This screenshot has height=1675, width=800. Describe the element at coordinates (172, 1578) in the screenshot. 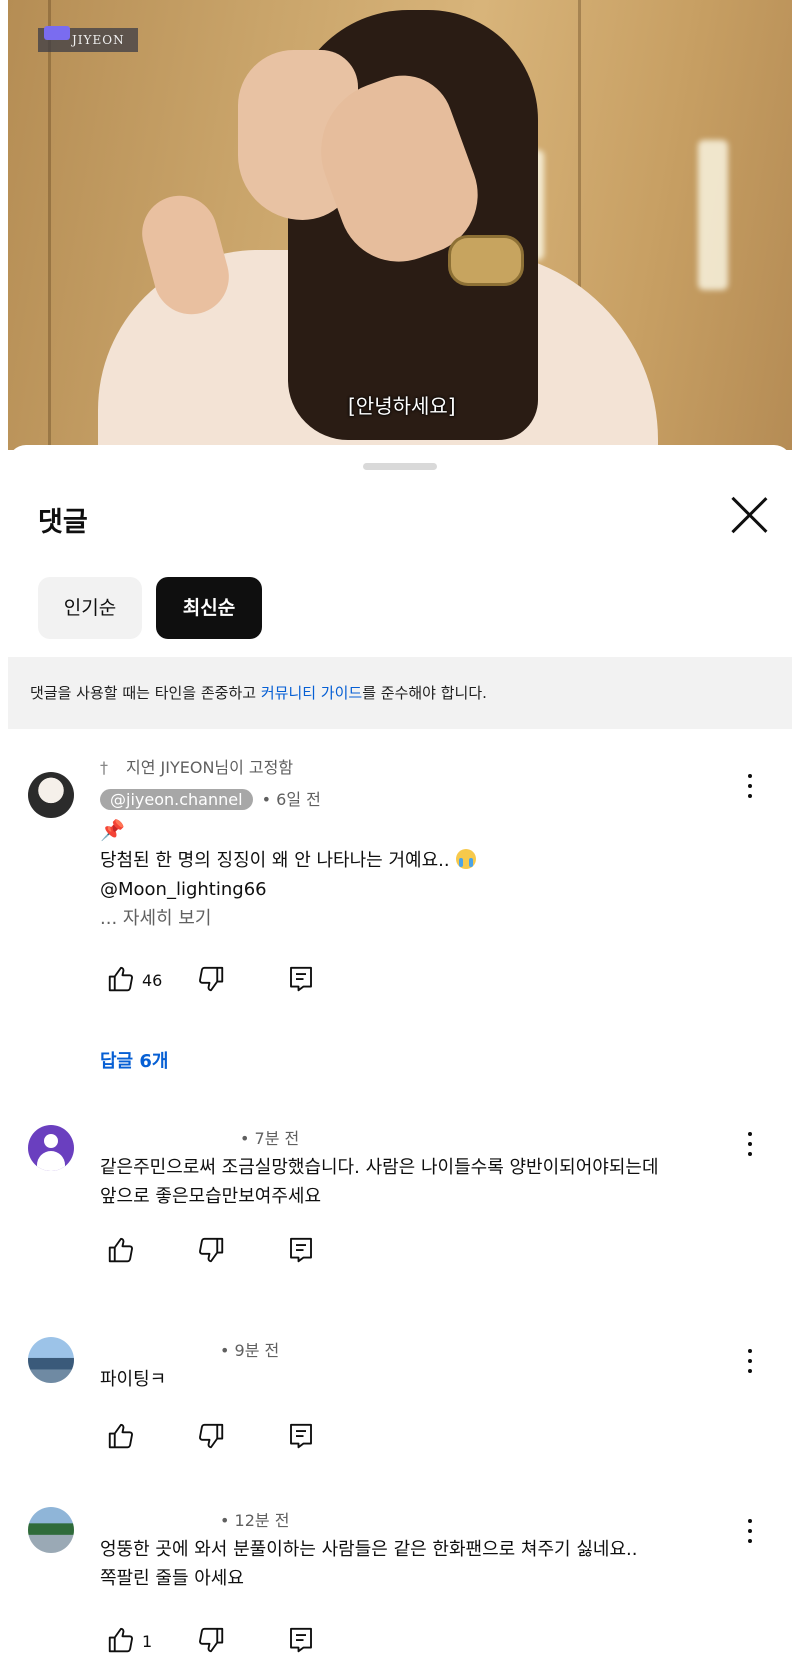

I see `comment-line: 쪽팔린 줄들 아세요` at that location.